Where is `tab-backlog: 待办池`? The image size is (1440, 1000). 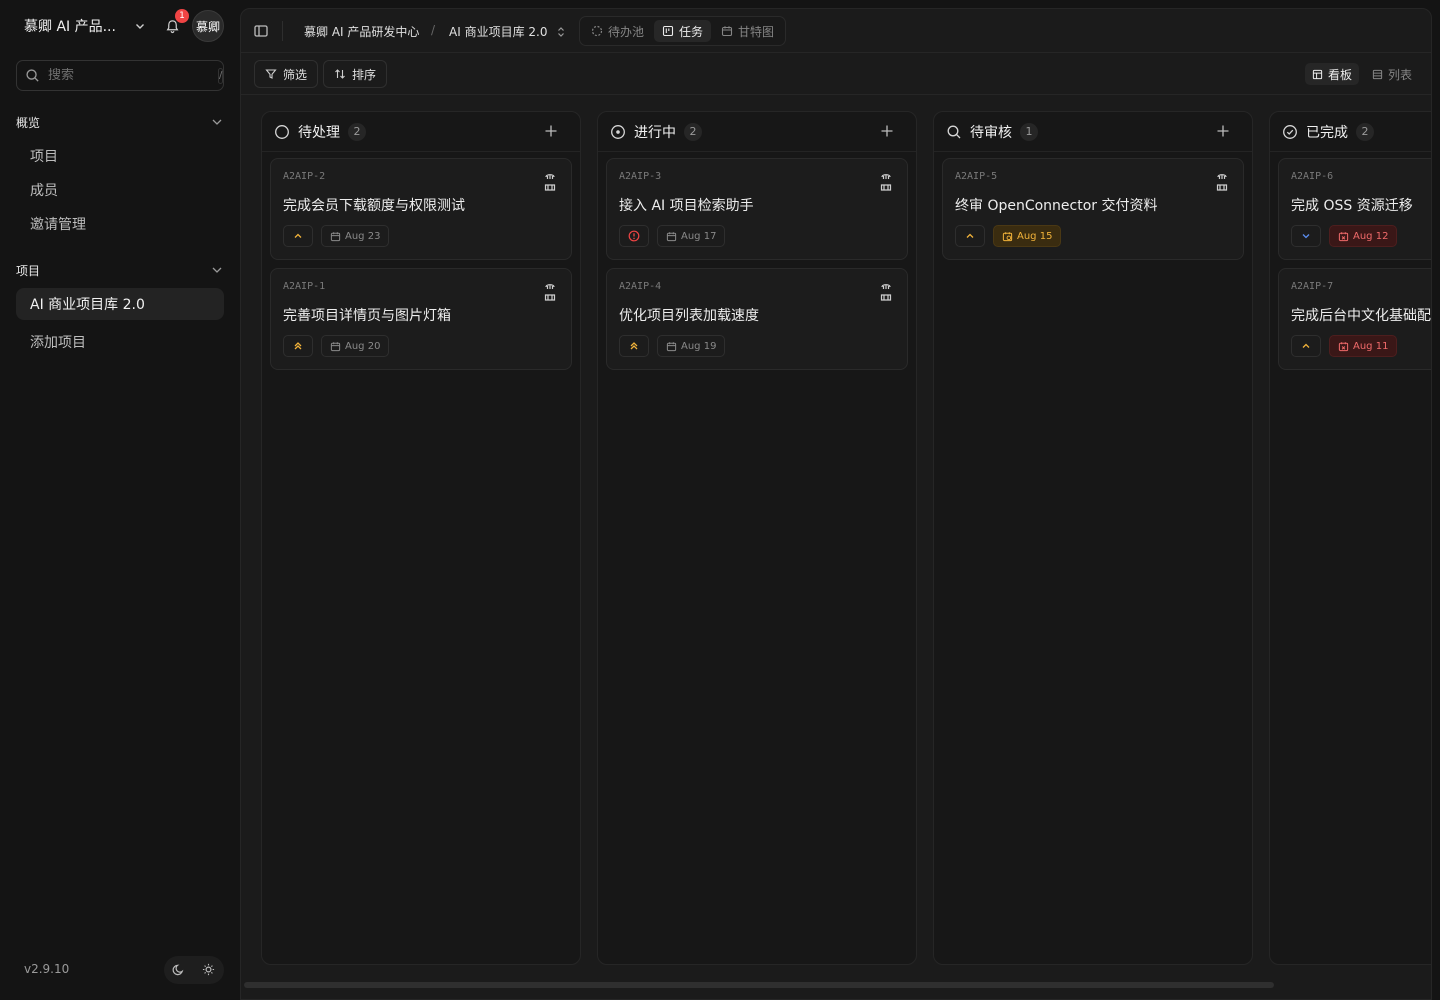
tab-backlog: 待办池 is located at coordinates (617, 31).